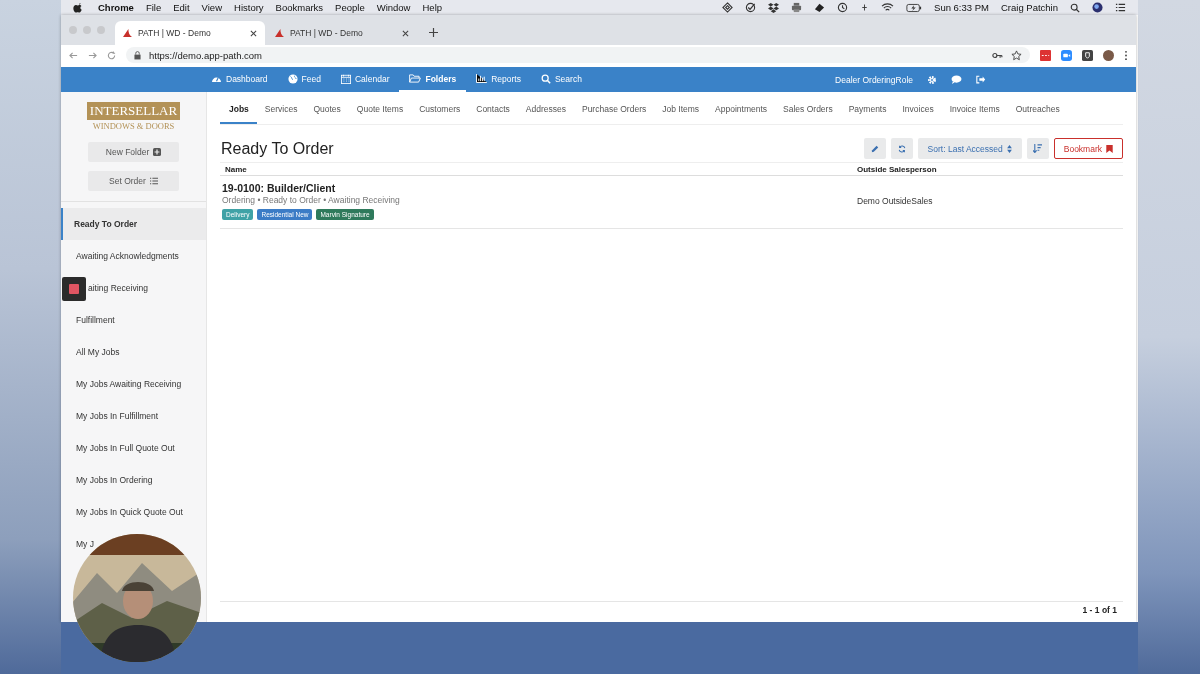  What do you see at coordinates (969, 148) in the screenshot?
I see `sort-dropdown: Sort: Last Accessed` at bounding box center [969, 148].